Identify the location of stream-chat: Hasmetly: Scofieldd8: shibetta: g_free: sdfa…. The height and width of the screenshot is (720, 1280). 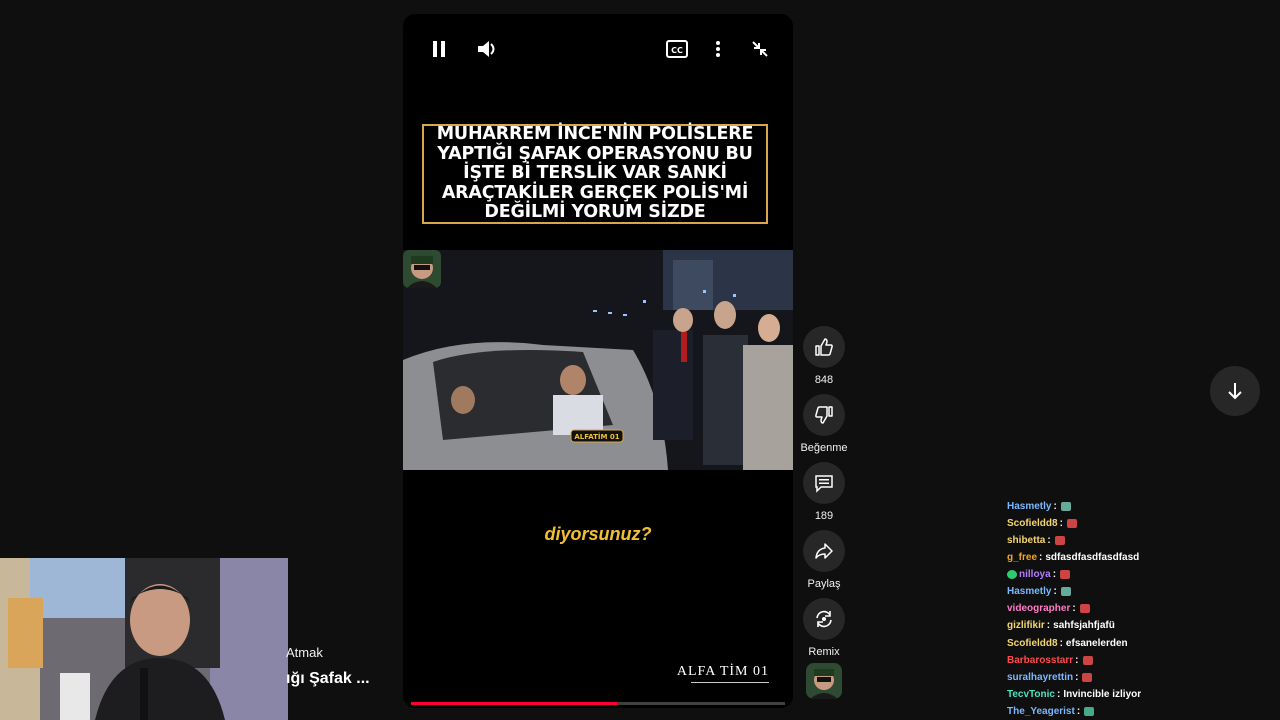
(1137, 608).